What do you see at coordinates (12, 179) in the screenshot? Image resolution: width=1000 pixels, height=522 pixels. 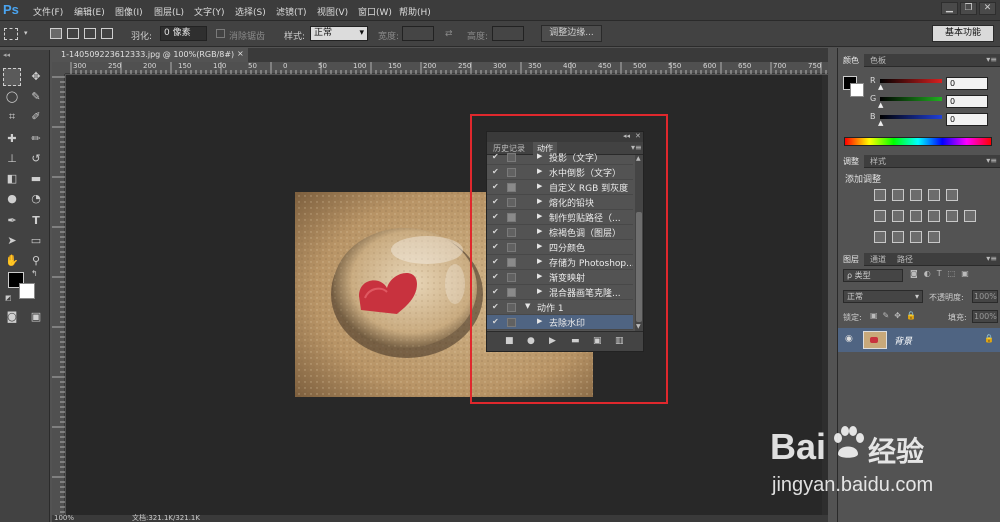 I see `eraser-icon: ◧` at bounding box center [12, 179].